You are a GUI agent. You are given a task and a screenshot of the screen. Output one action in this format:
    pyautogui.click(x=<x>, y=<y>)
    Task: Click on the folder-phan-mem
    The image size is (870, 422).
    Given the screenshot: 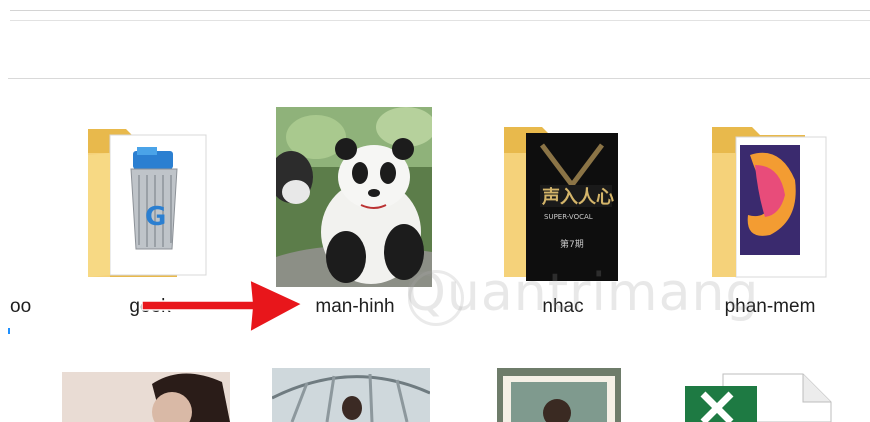 What is the action you would take?
    pyautogui.click(x=772, y=205)
    